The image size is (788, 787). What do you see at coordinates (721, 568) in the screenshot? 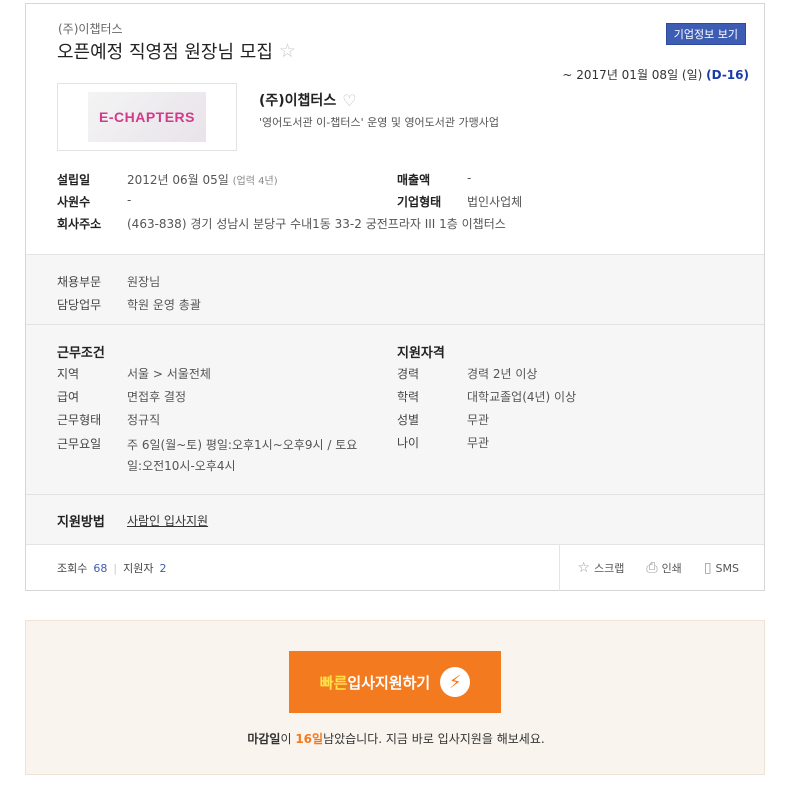
I see `sms-button: ▯ SMS` at bounding box center [721, 568].